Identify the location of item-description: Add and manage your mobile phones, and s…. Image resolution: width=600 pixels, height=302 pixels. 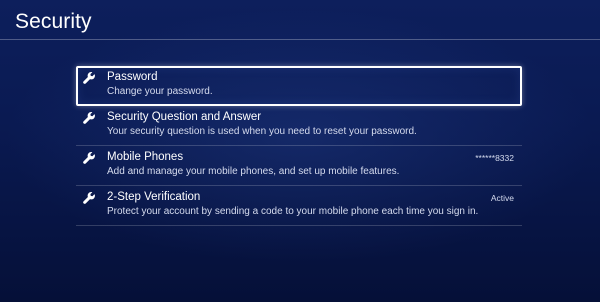
(253, 171).